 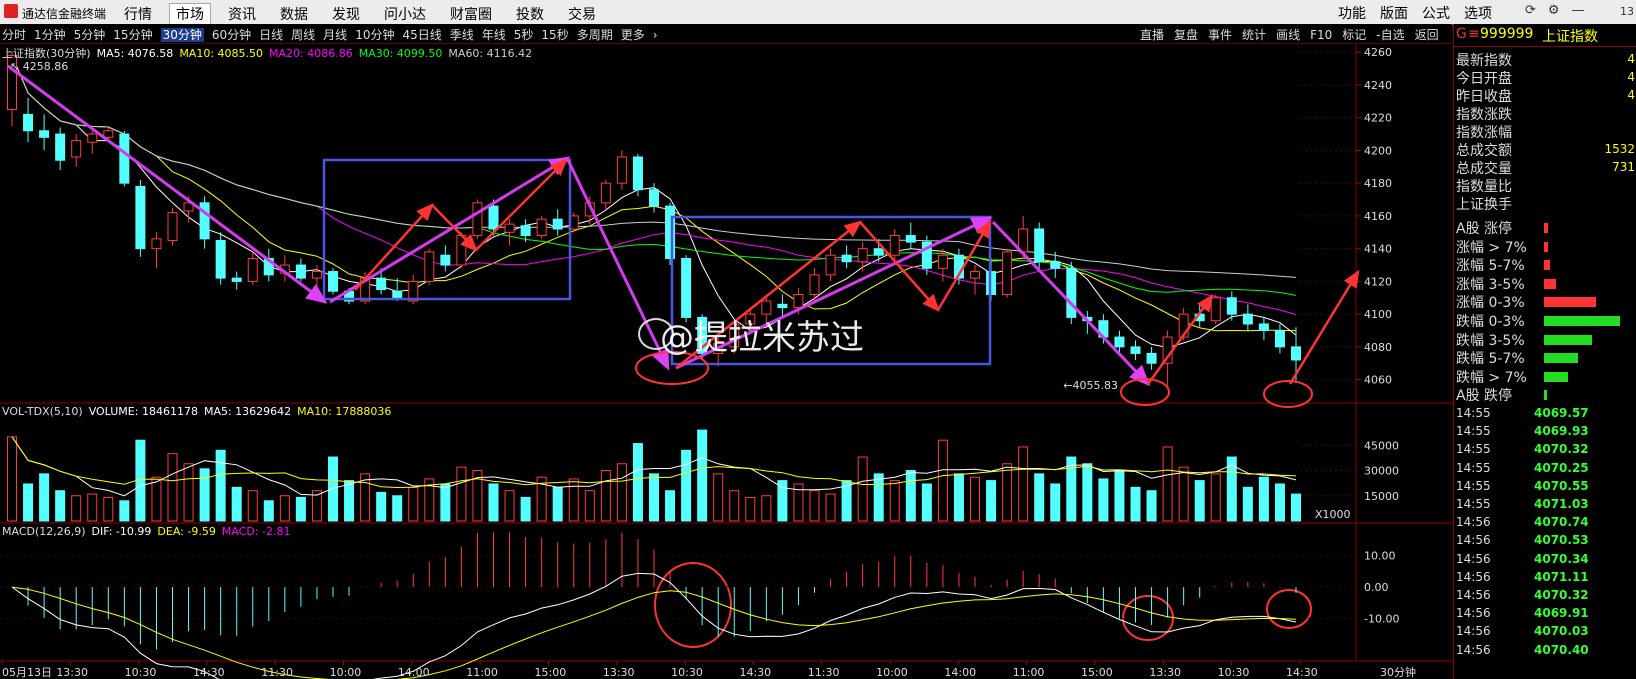 What do you see at coordinates (1561, 613) in the screenshot?
I see `tick-price: 4069.91` at bounding box center [1561, 613].